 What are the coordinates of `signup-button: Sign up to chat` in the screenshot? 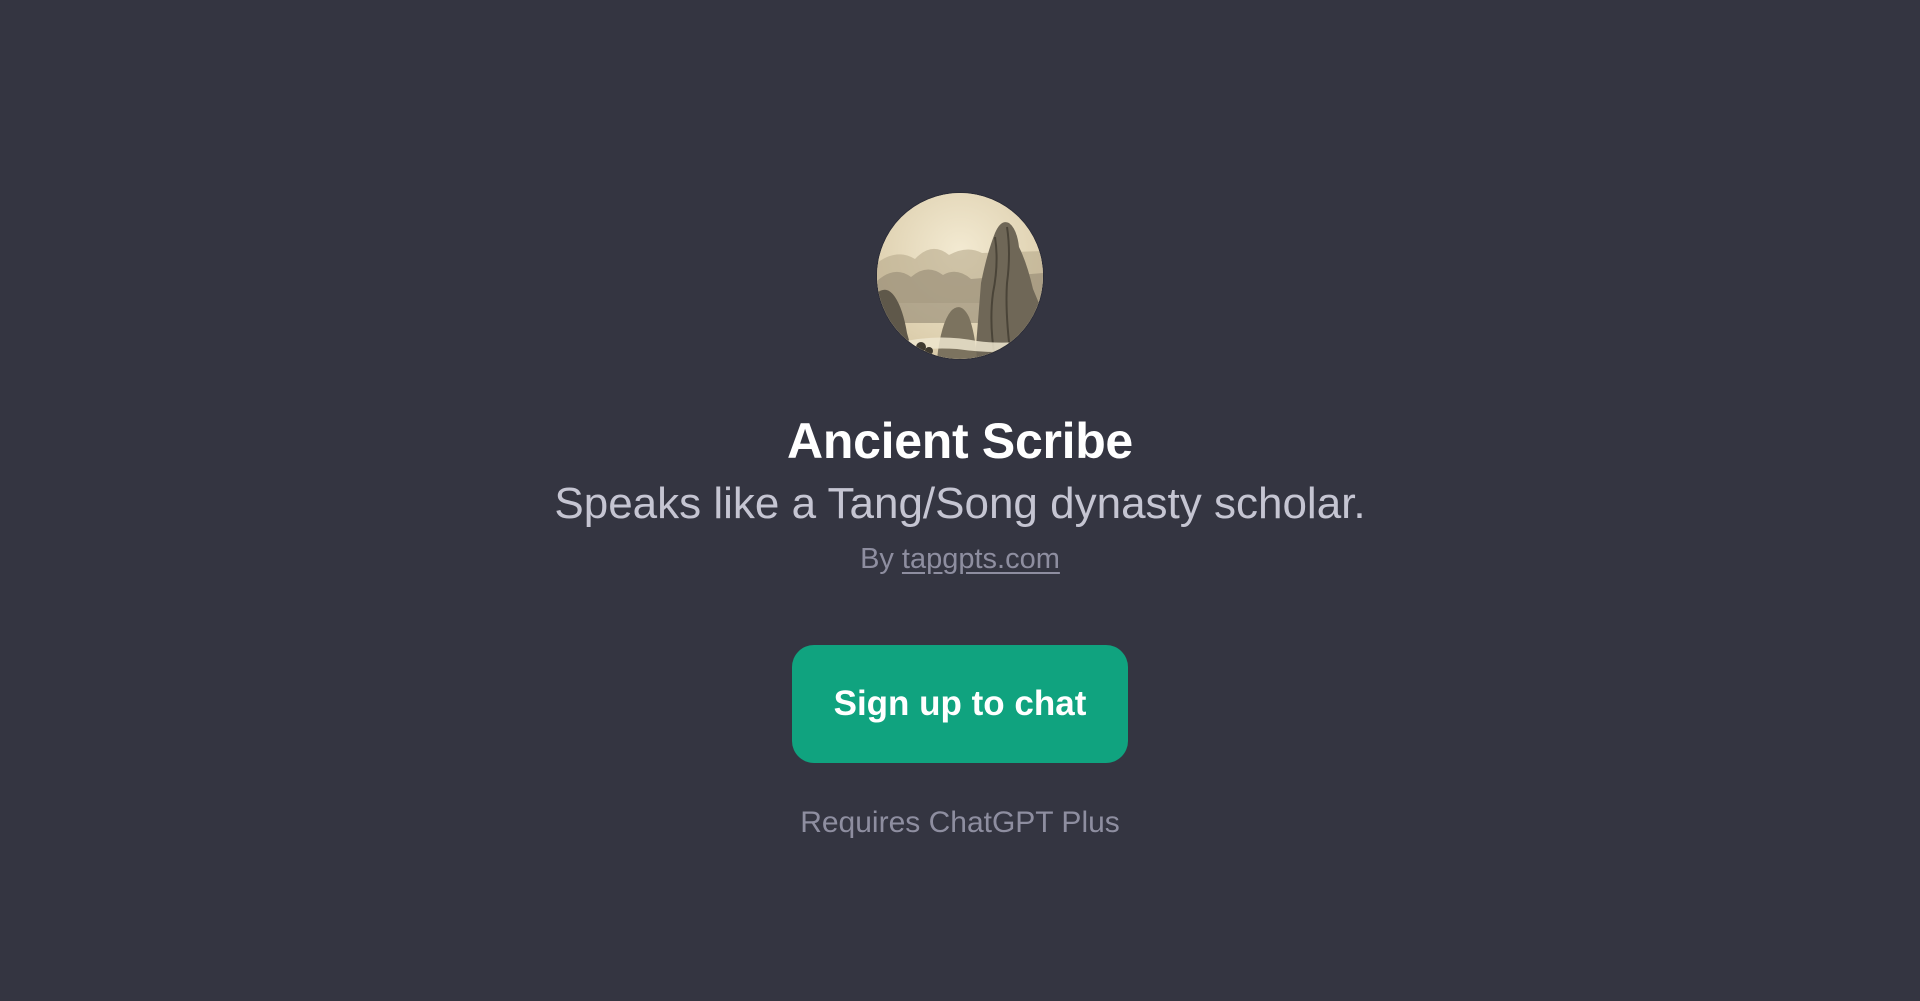 It's located at (960, 704).